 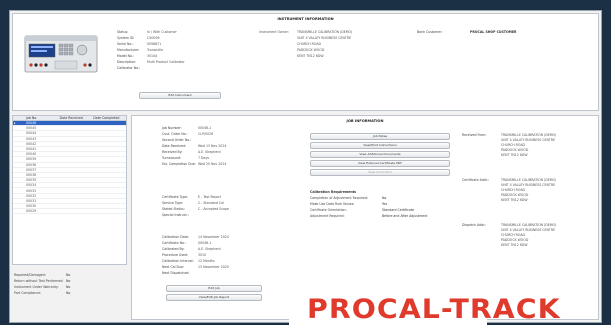 I want to click on requirement-row: Make Use Data Rule Values: Yes, so click(x=349, y=203).